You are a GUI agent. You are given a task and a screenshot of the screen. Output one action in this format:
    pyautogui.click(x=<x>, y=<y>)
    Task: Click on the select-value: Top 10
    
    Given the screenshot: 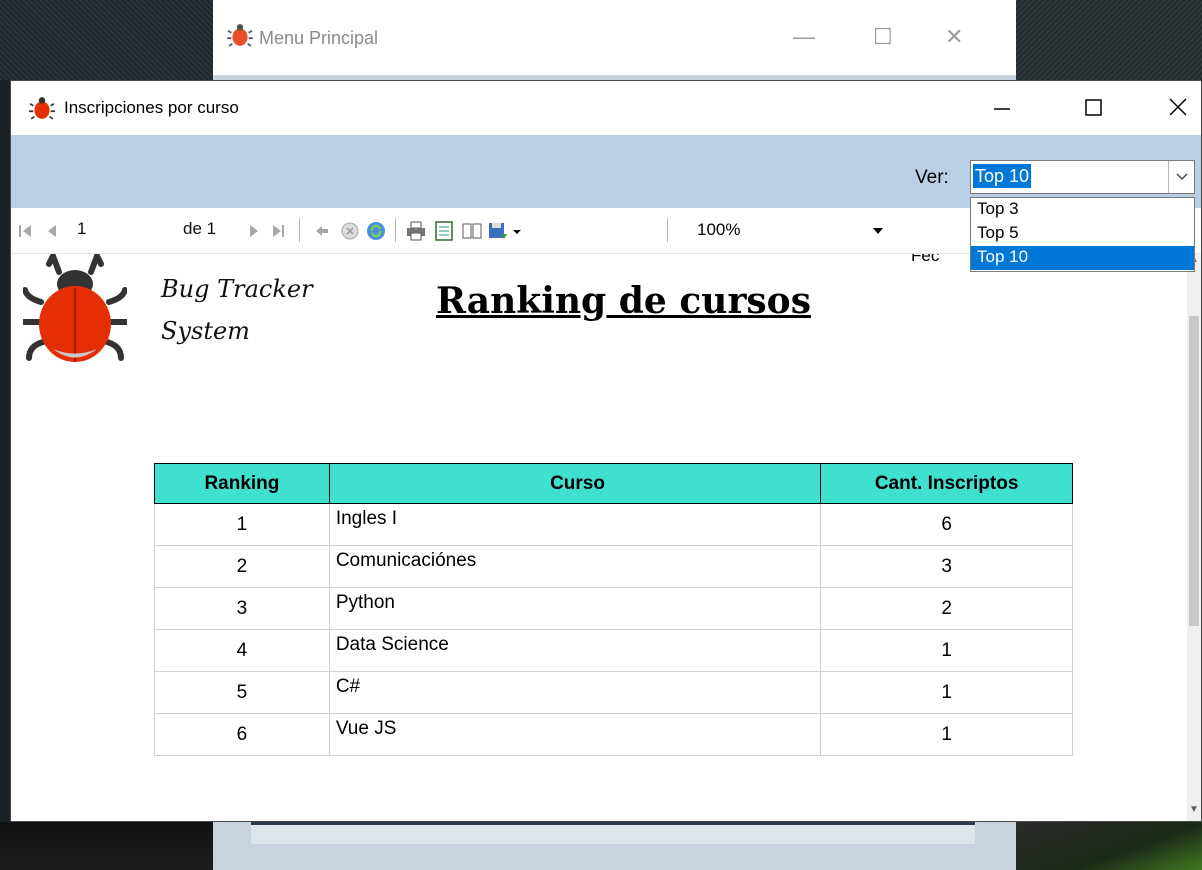 What is the action you would take?
    pyautogui.click(x=1002, y=176)
    